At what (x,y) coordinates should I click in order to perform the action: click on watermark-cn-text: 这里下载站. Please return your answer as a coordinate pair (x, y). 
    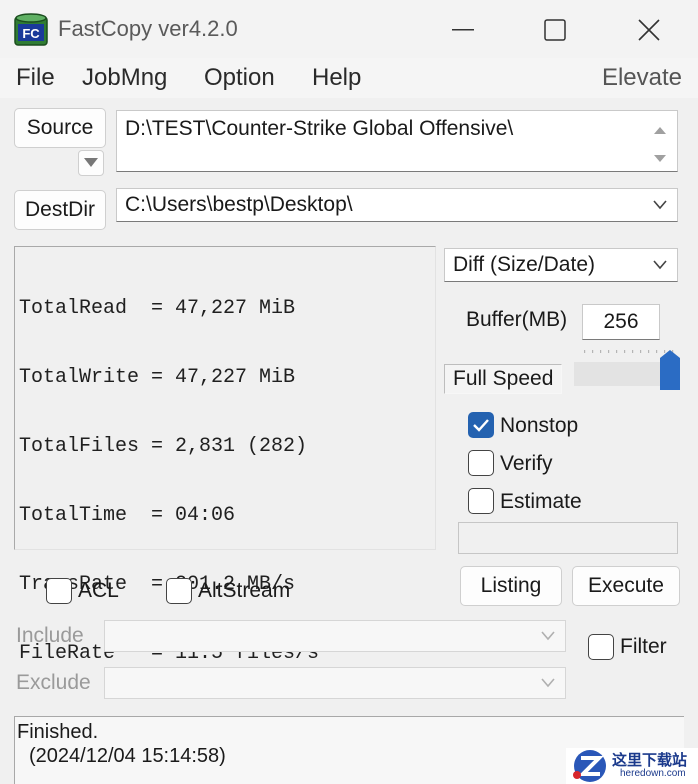
    Looking at the image, I should click on (650, 760).